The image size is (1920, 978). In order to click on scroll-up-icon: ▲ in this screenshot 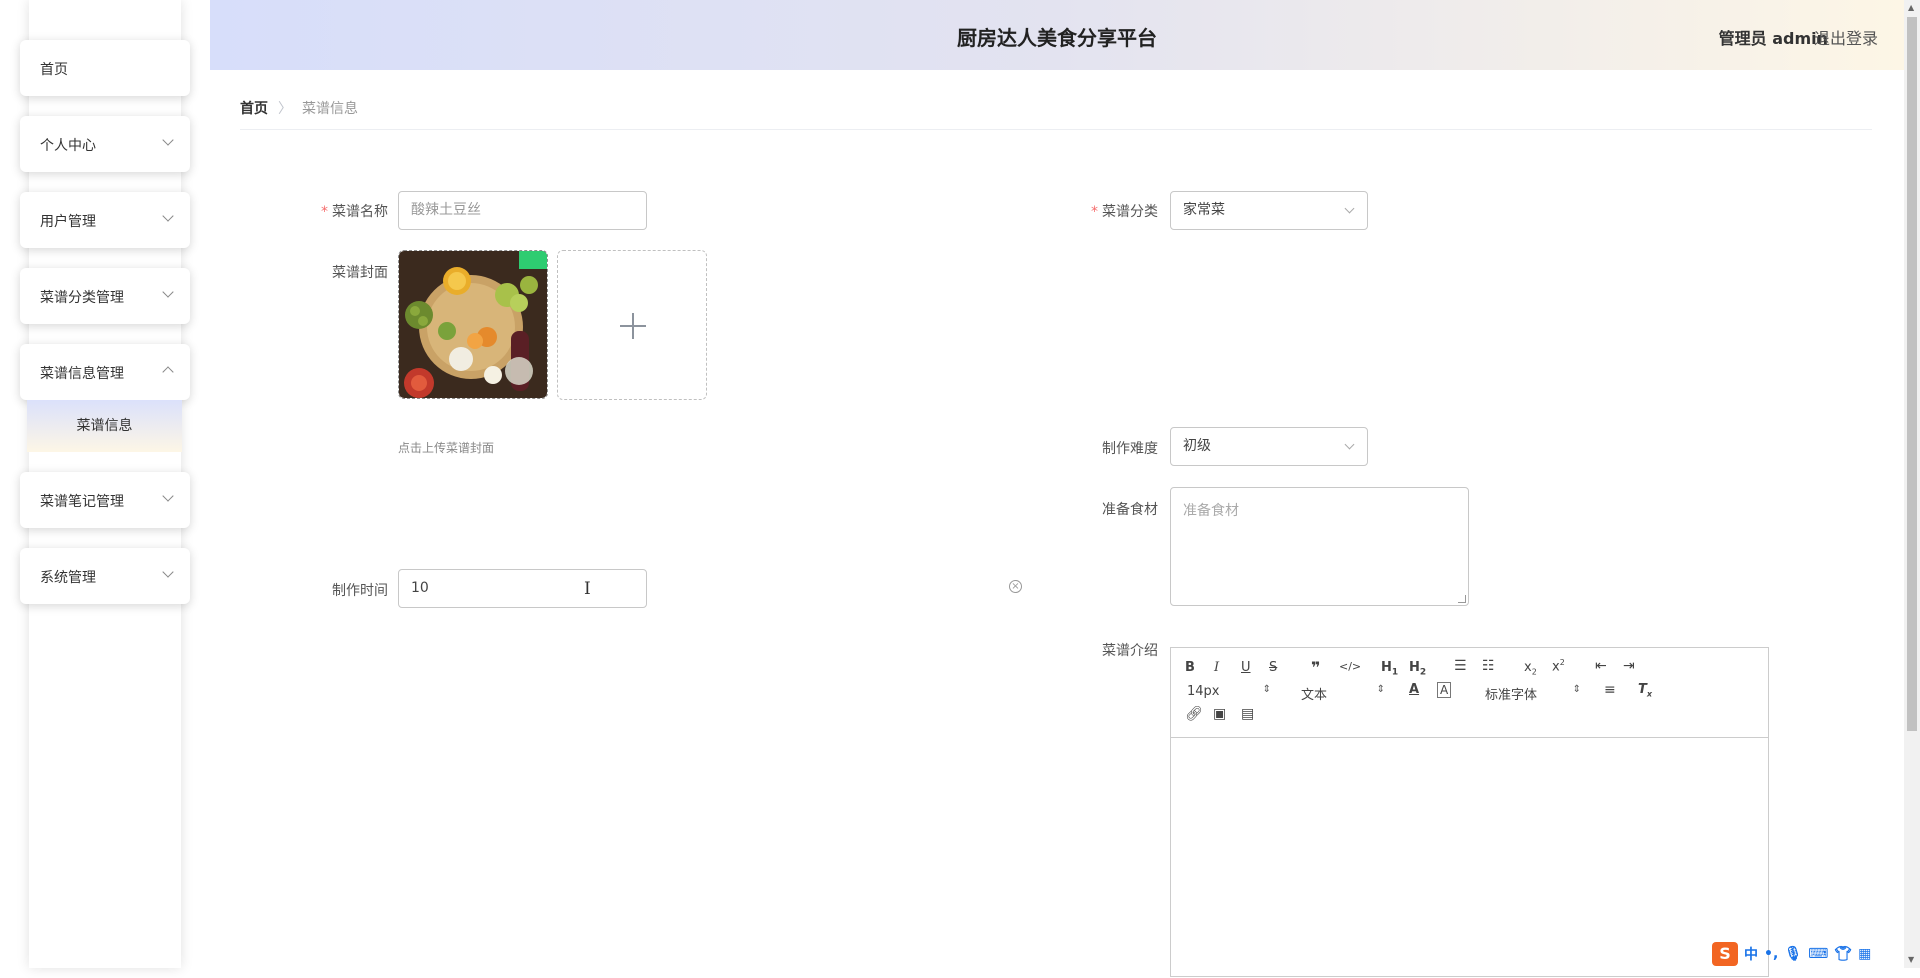, I will do `click(1911, 7)`.